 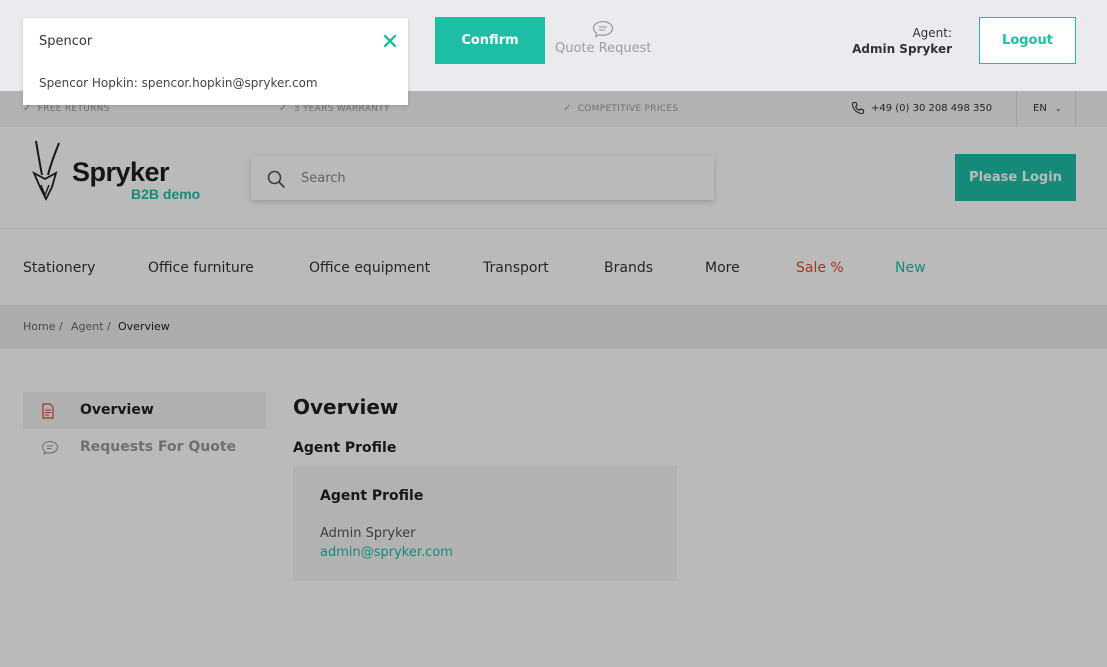 I want to click on agent-label: Agent:, so click(x=932, y=33).